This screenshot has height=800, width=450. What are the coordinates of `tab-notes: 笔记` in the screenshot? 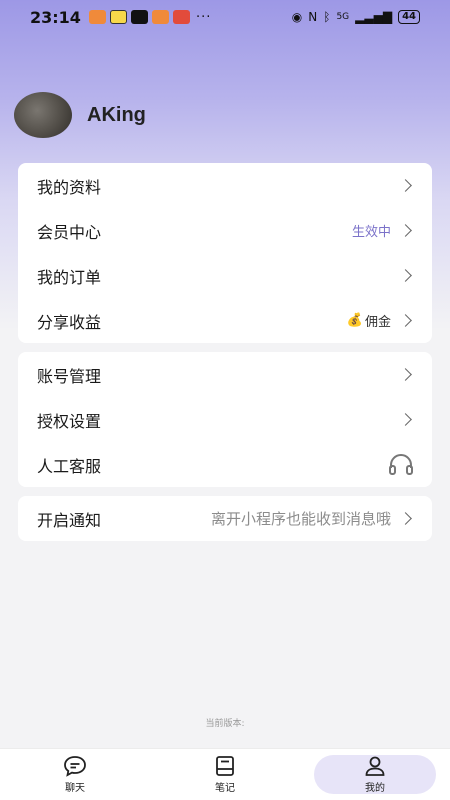 It's located at (225, 774).